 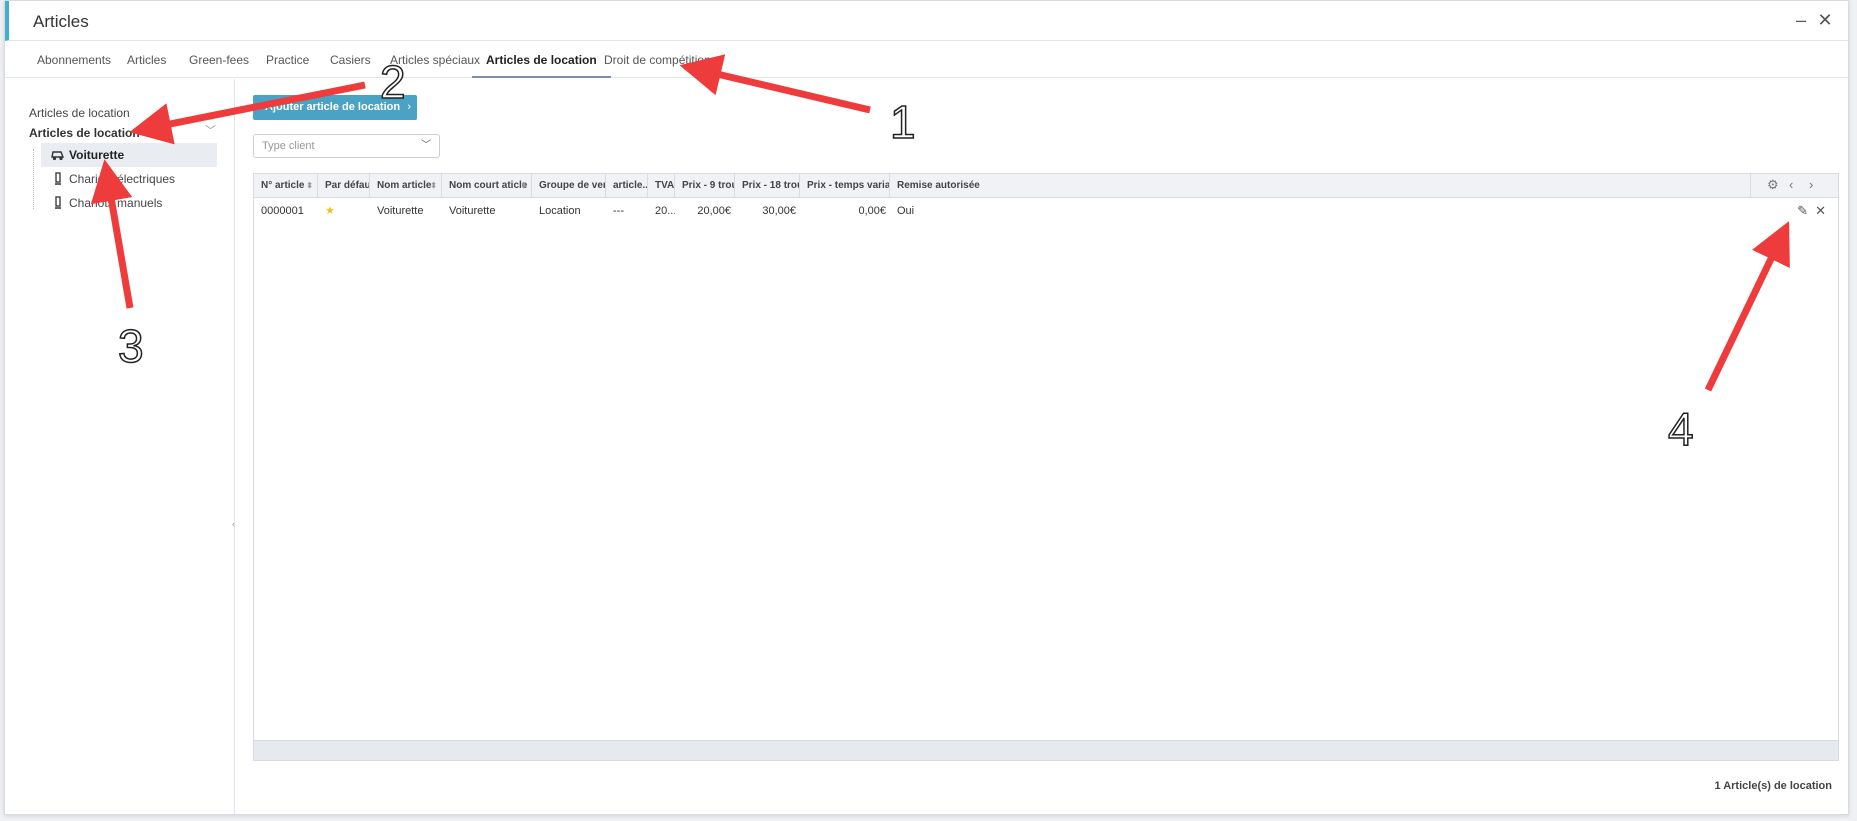 What do you see at coordinates (1802, 211) in the screenshot?
I see `edit-pencil-icon: ✎` at bounding box center [1802, 211].